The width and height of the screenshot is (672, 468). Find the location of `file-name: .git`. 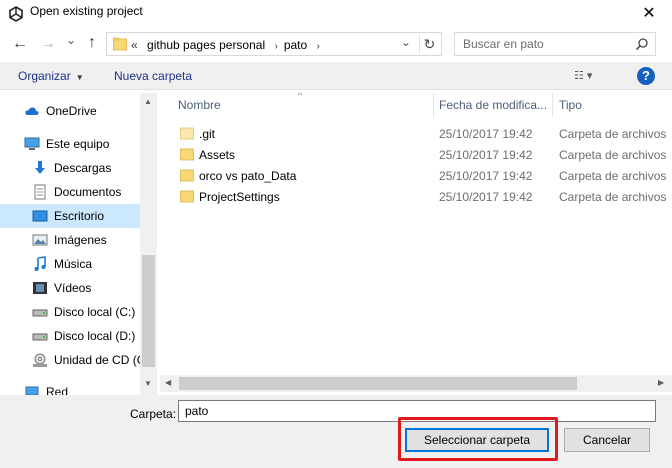

file-name: .git is located at coordinates (207, 134).